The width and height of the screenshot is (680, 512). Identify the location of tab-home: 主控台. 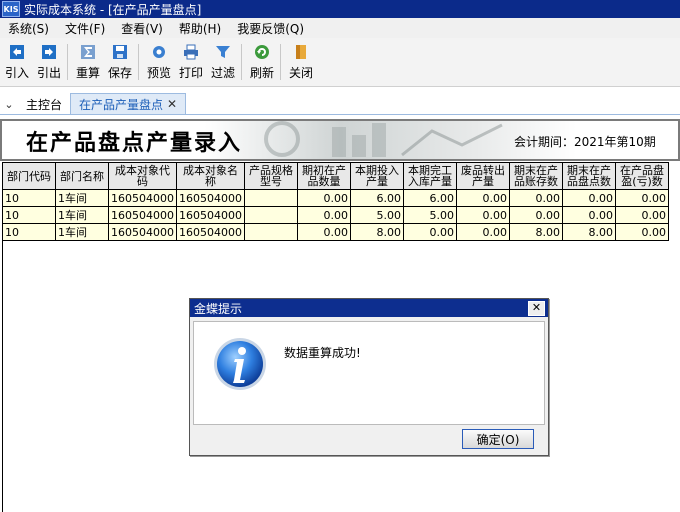
(44, 104).